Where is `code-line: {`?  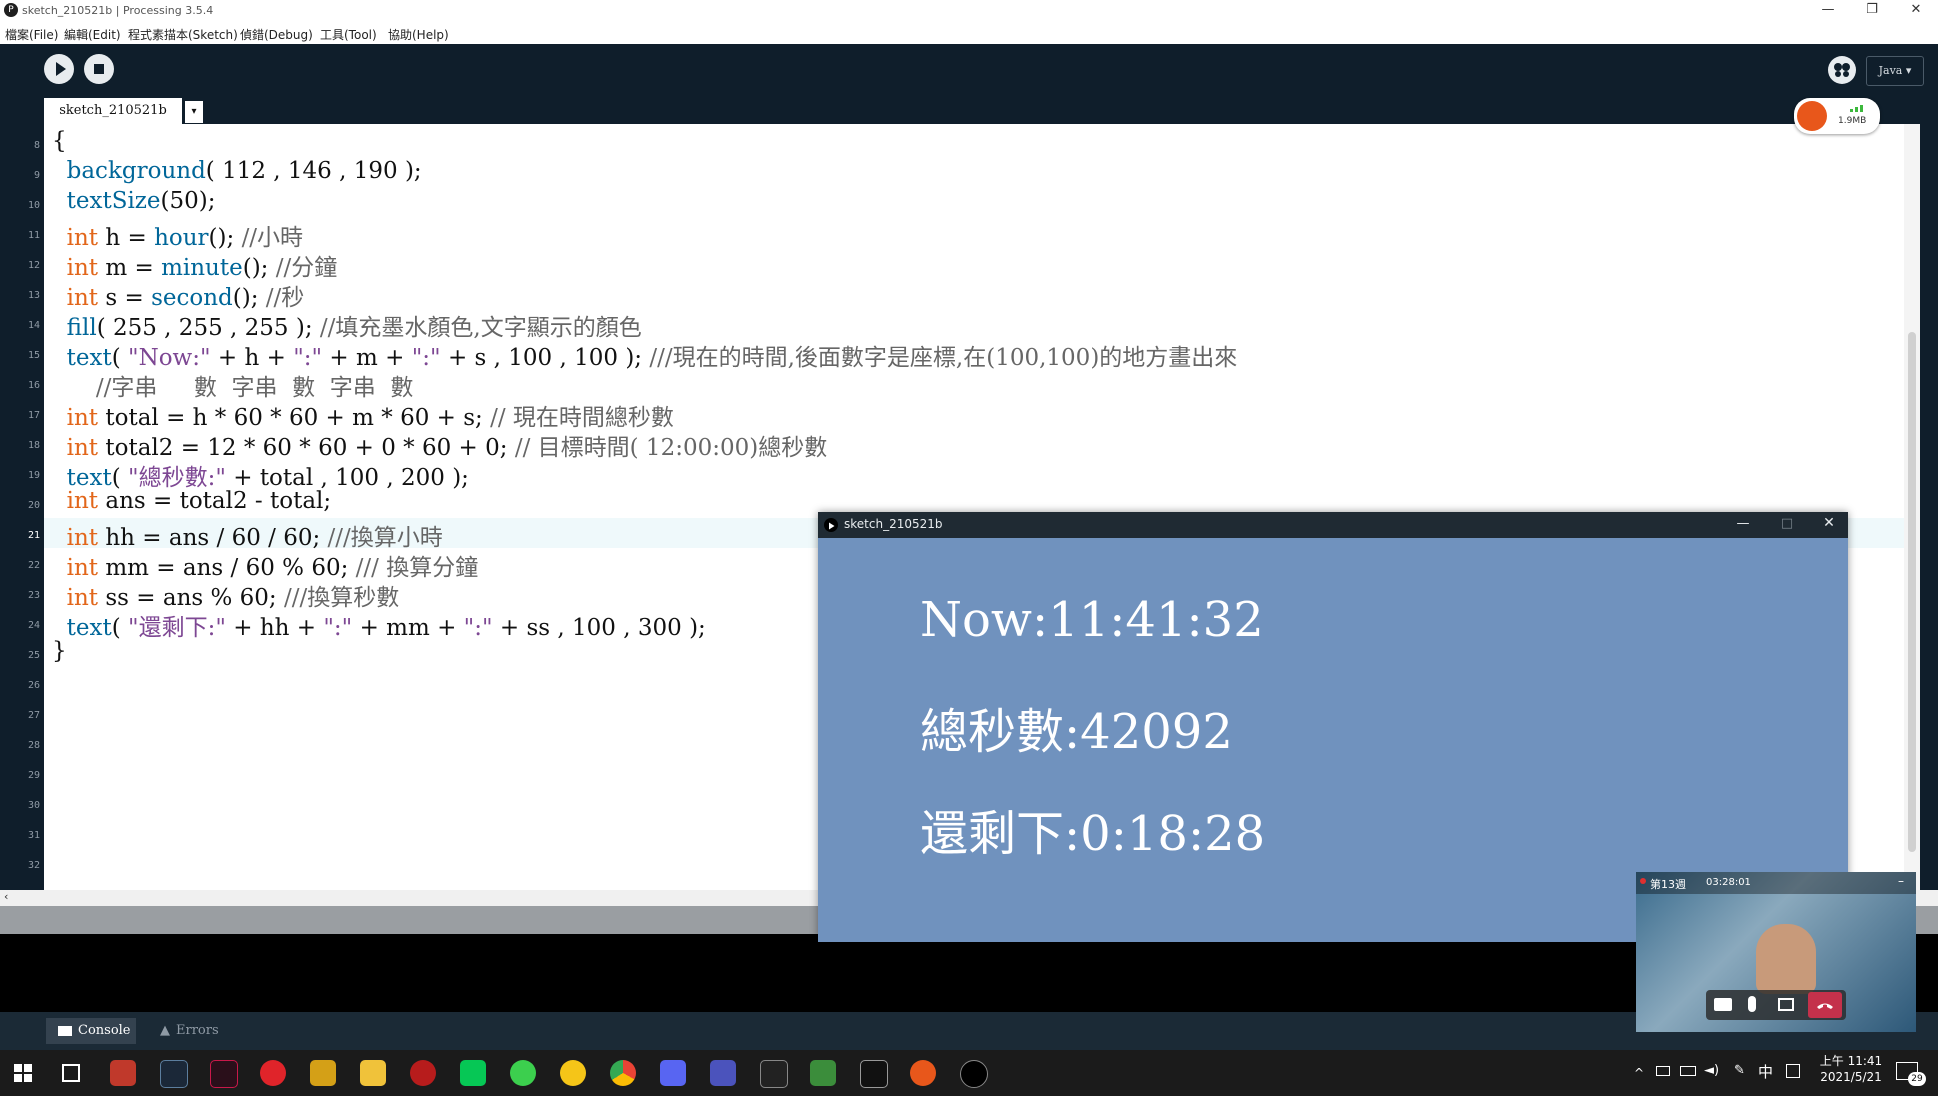
code-line: { is located at coordinates (59, 141).